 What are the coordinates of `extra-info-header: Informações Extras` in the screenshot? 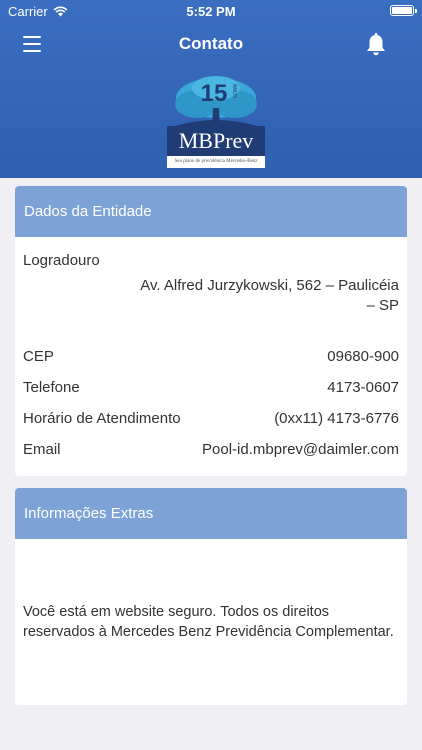 It's located at (211, 513).